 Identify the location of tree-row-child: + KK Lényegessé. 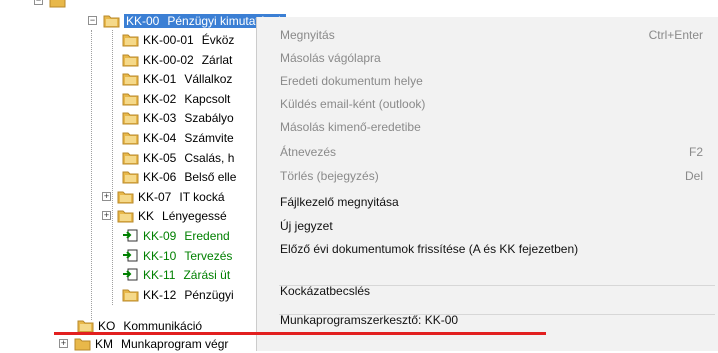
(164, 215).